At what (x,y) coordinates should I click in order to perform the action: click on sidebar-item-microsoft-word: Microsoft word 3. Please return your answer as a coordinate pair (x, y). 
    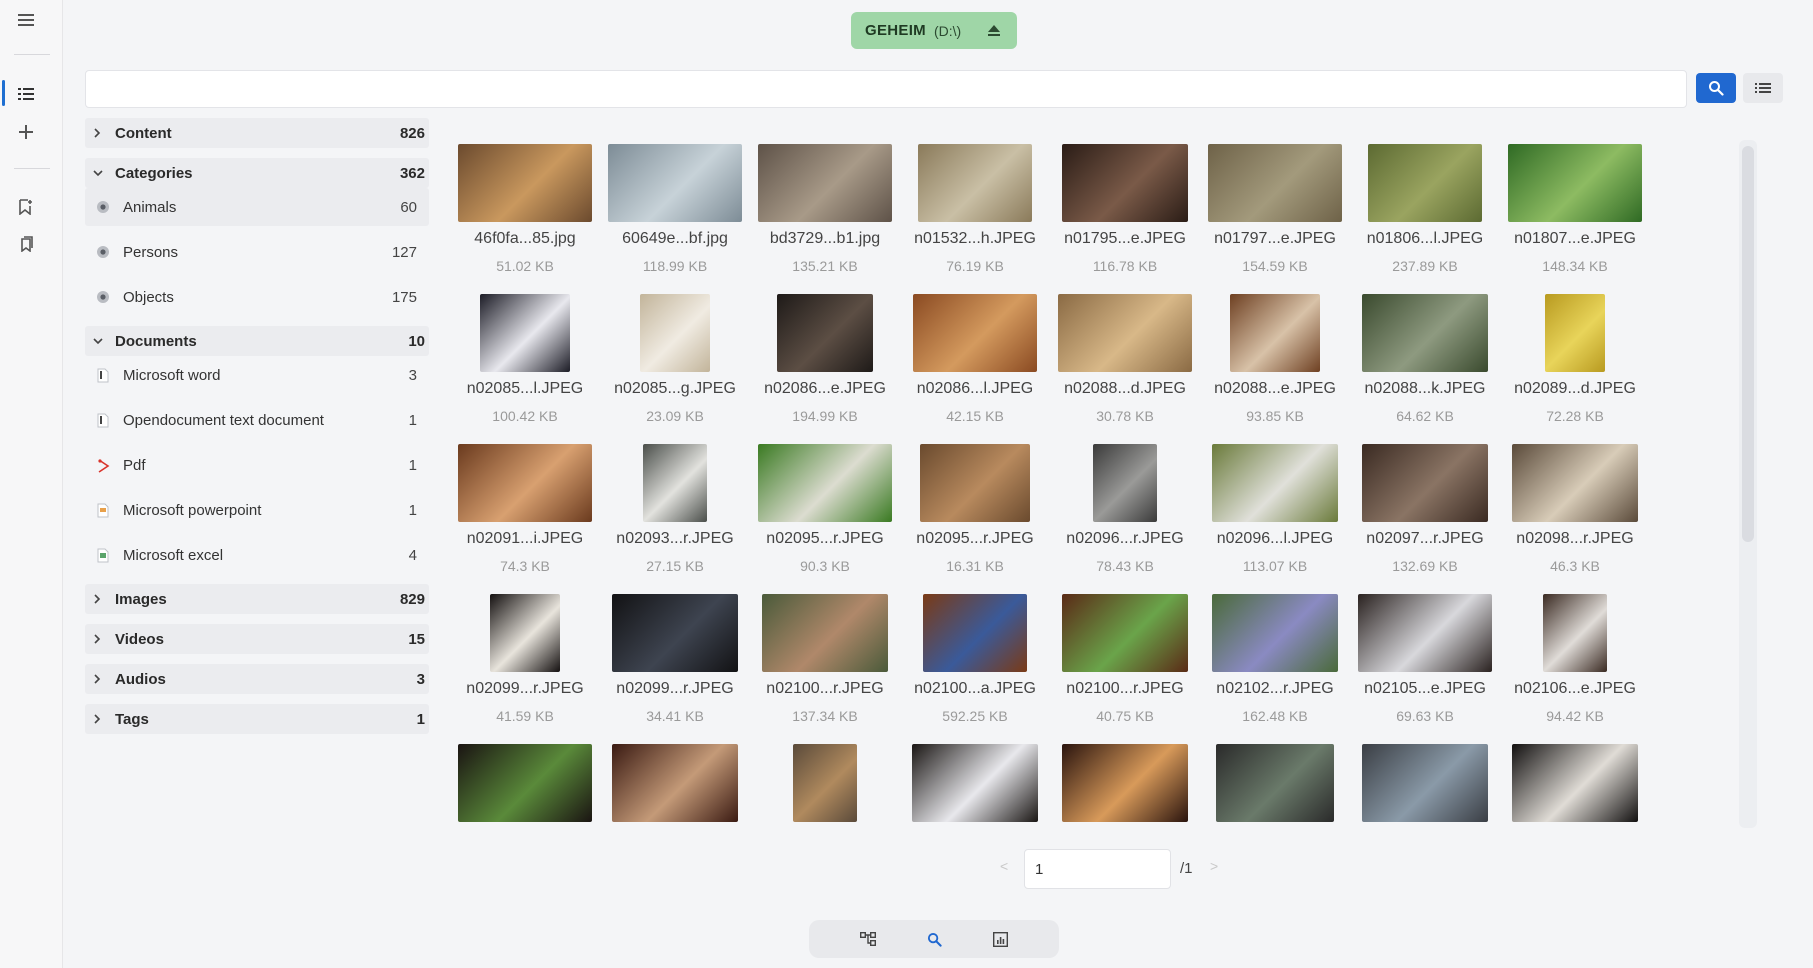
    Looking at the image, I should click on (257, 375).